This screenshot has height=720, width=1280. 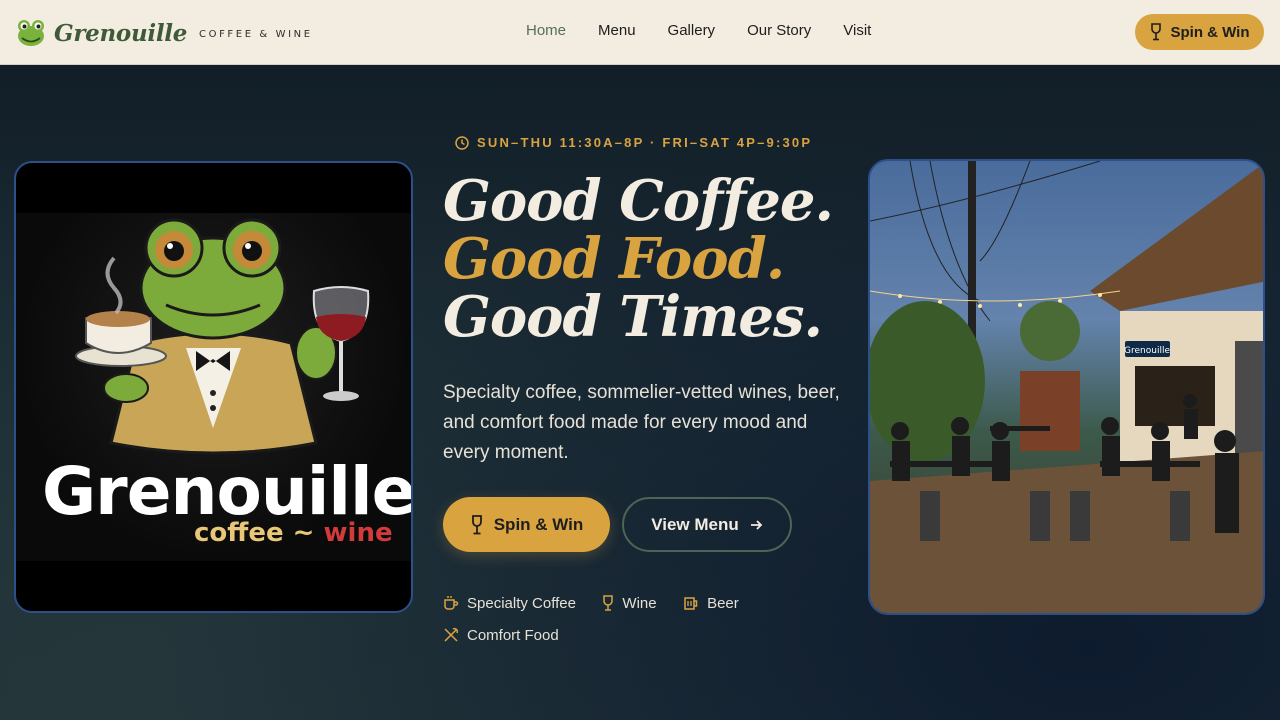 What do you see at coordinates (633, 317) in the screenshot?
I see `headline-line-3: Good Times.` at bounding box center [633, 317].